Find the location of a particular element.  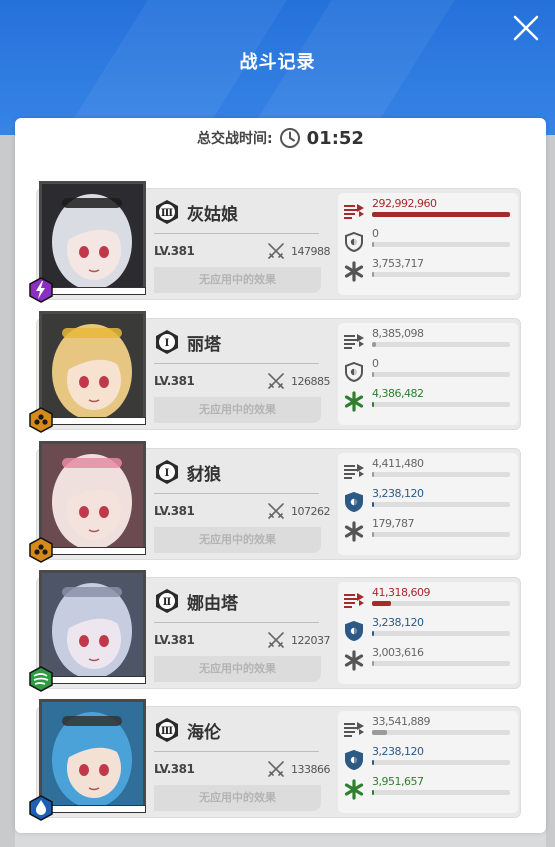

total-time-row: 总交战时间: 01:52 is located at coordinates (280, 138).